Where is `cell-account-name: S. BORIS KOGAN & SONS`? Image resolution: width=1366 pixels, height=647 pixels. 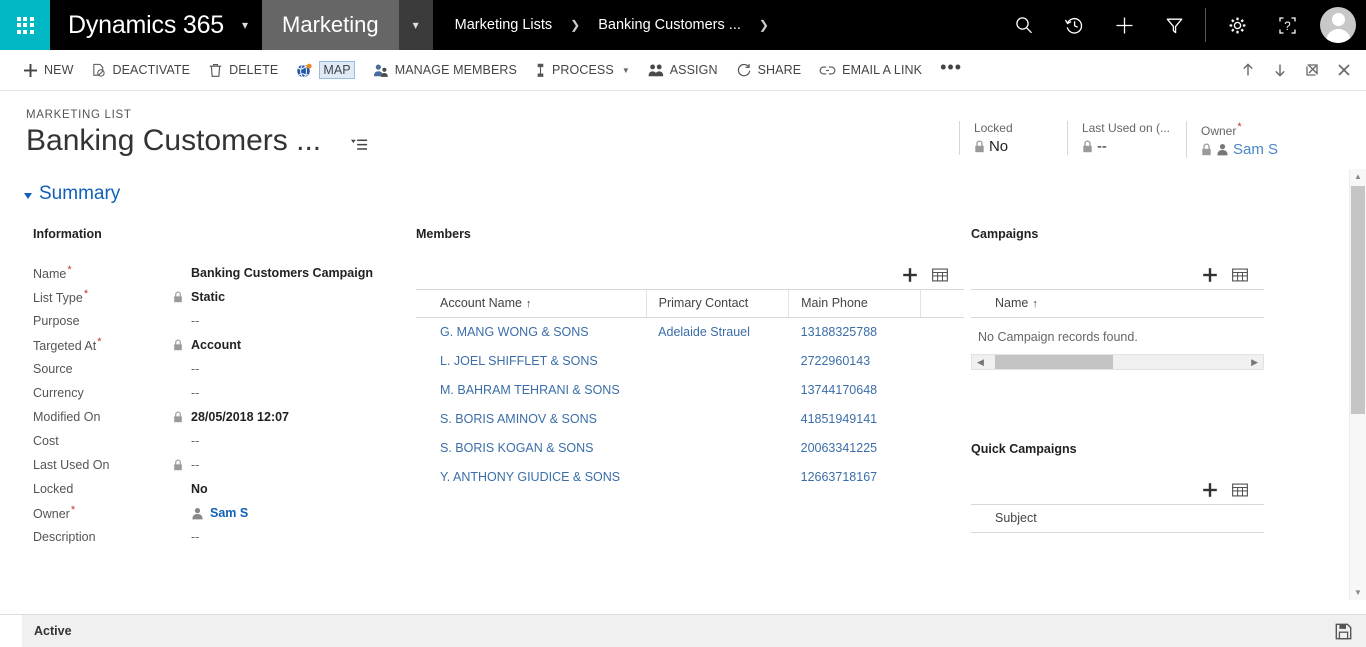
cell-account-name: S. BORIS KOGAN & SONS is located at coordinates (531, 448).